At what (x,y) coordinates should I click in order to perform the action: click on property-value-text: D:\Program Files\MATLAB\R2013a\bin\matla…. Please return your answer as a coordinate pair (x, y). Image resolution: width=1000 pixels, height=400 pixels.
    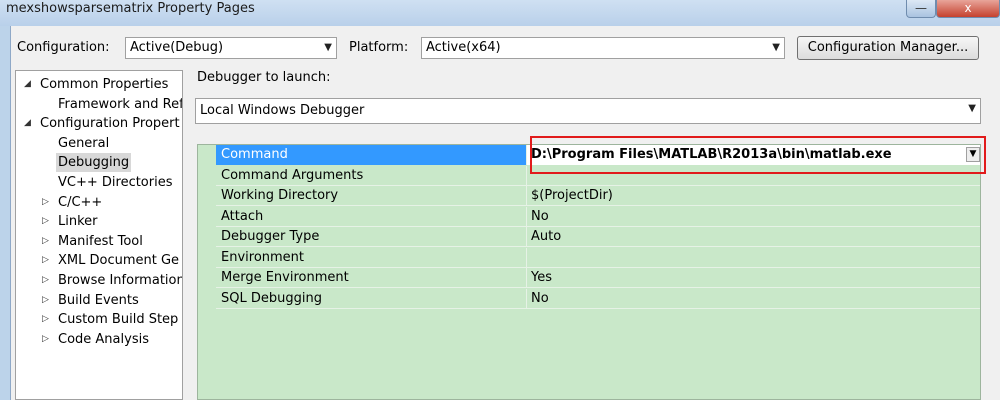
    Looking at the image, I should click on (711, 154).